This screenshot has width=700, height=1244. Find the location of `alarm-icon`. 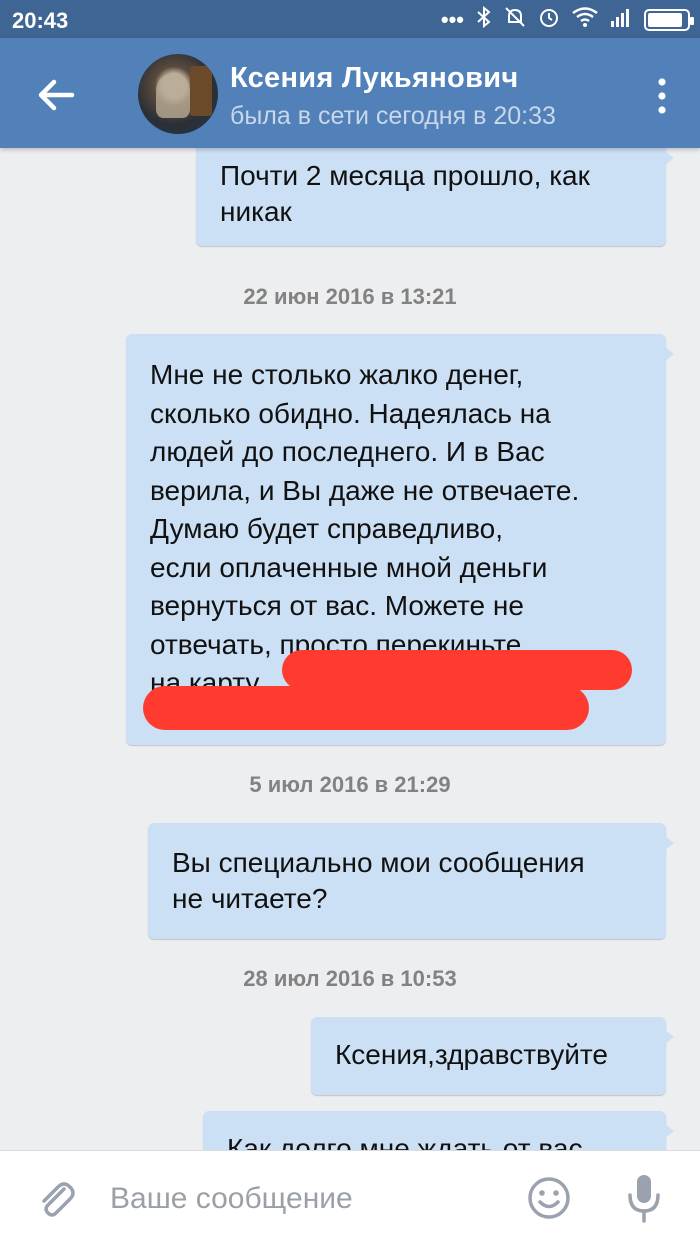

alarm-icon is located at coordinates (549, 20).